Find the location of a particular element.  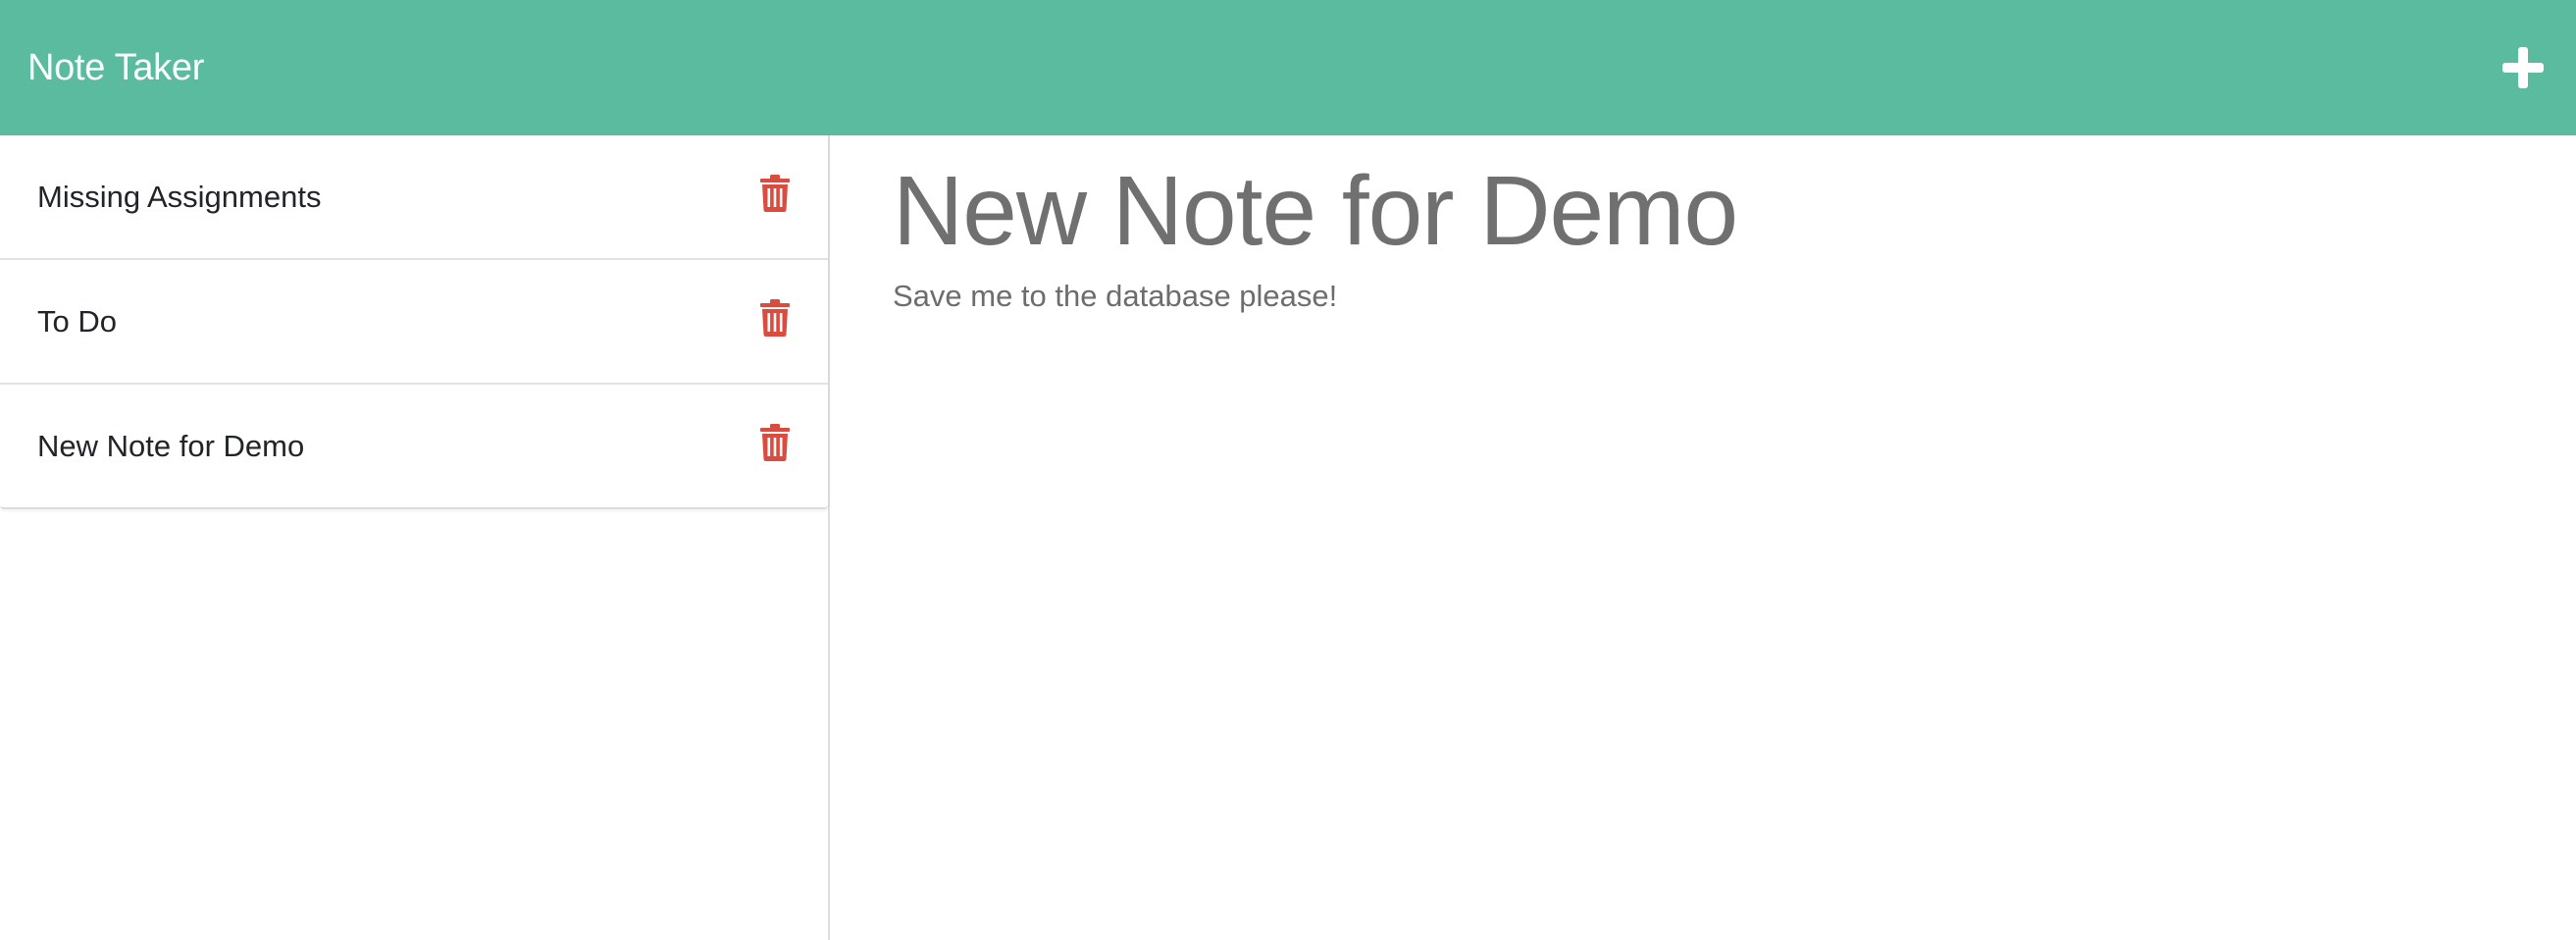

note-list-item-title: New Note for Demo is located at coordinates (170, 447).